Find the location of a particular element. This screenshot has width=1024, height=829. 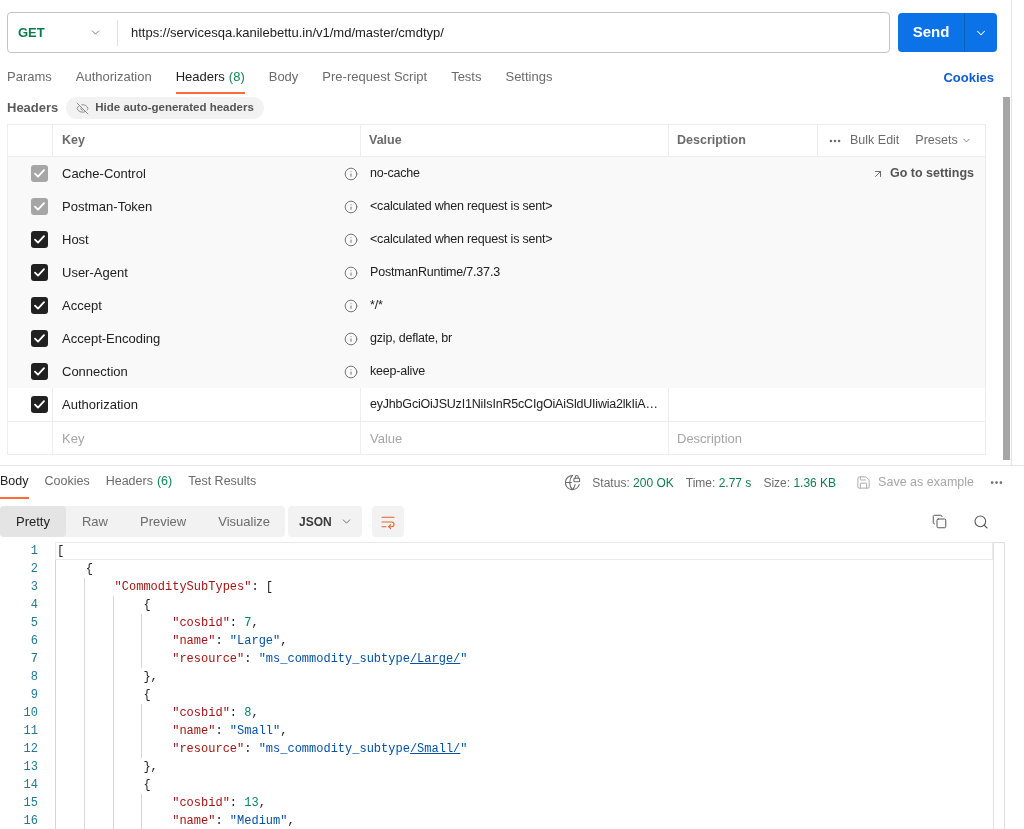

header-value: no-cache is located at coordinates (395, 174).